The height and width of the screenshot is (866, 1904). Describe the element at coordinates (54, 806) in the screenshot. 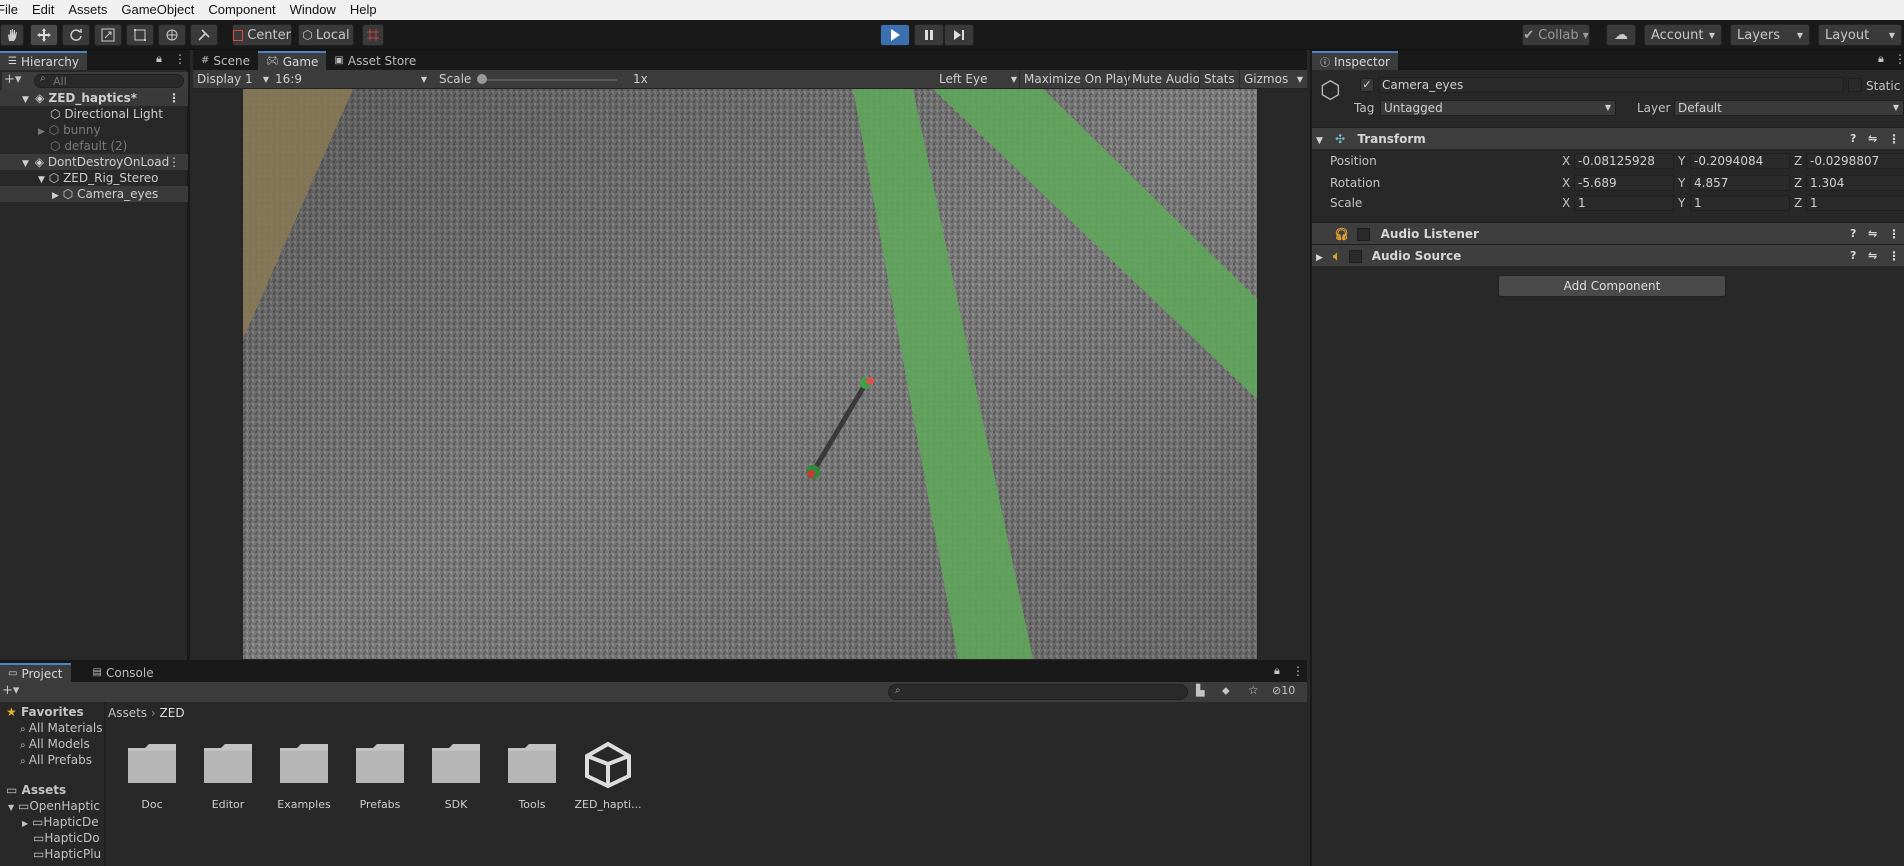

I see `tree-item-openhaptic: ▼ ▭OpenHaptic` at that location.